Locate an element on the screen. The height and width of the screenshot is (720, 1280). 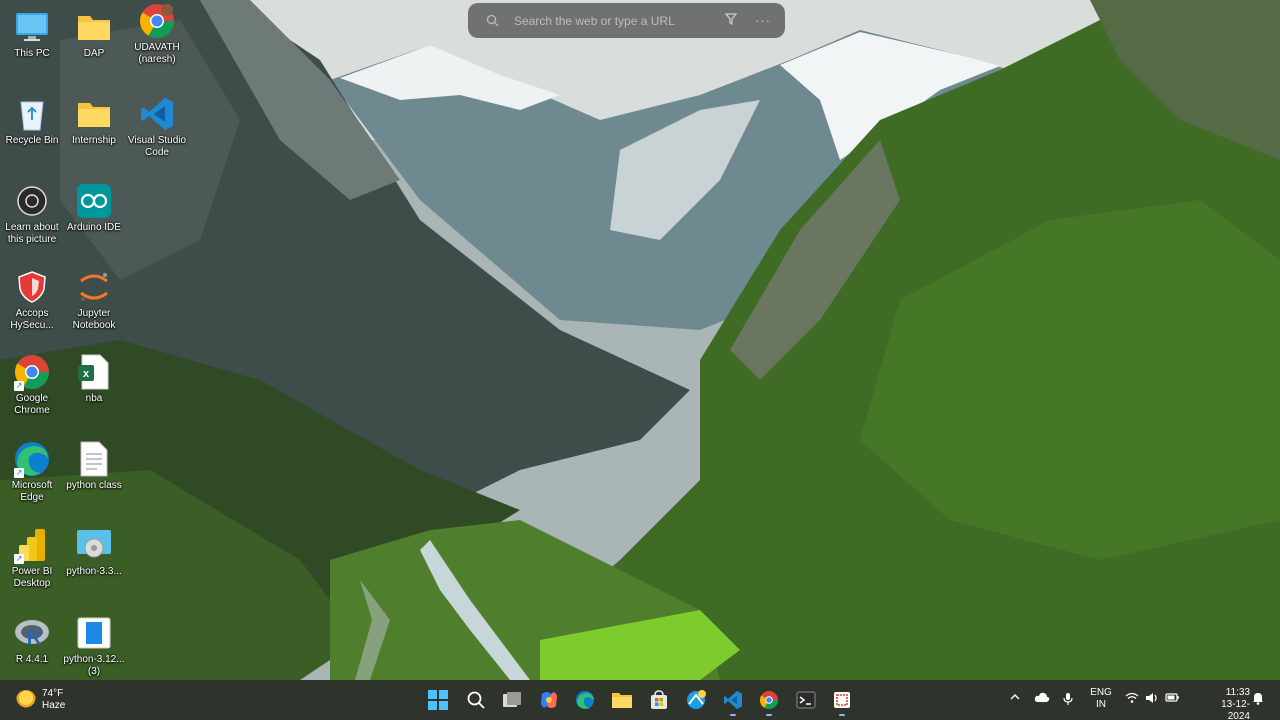
file-explorer-button is located at coordinates (622, 700).